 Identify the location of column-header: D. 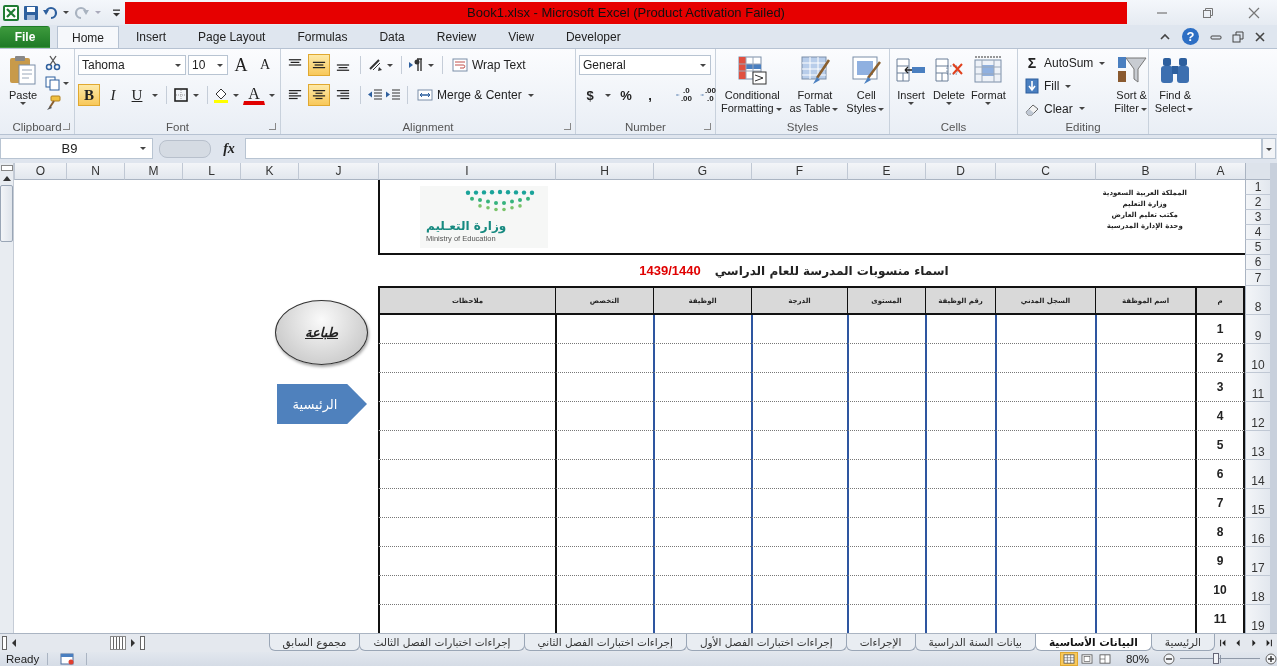
(960, 171).